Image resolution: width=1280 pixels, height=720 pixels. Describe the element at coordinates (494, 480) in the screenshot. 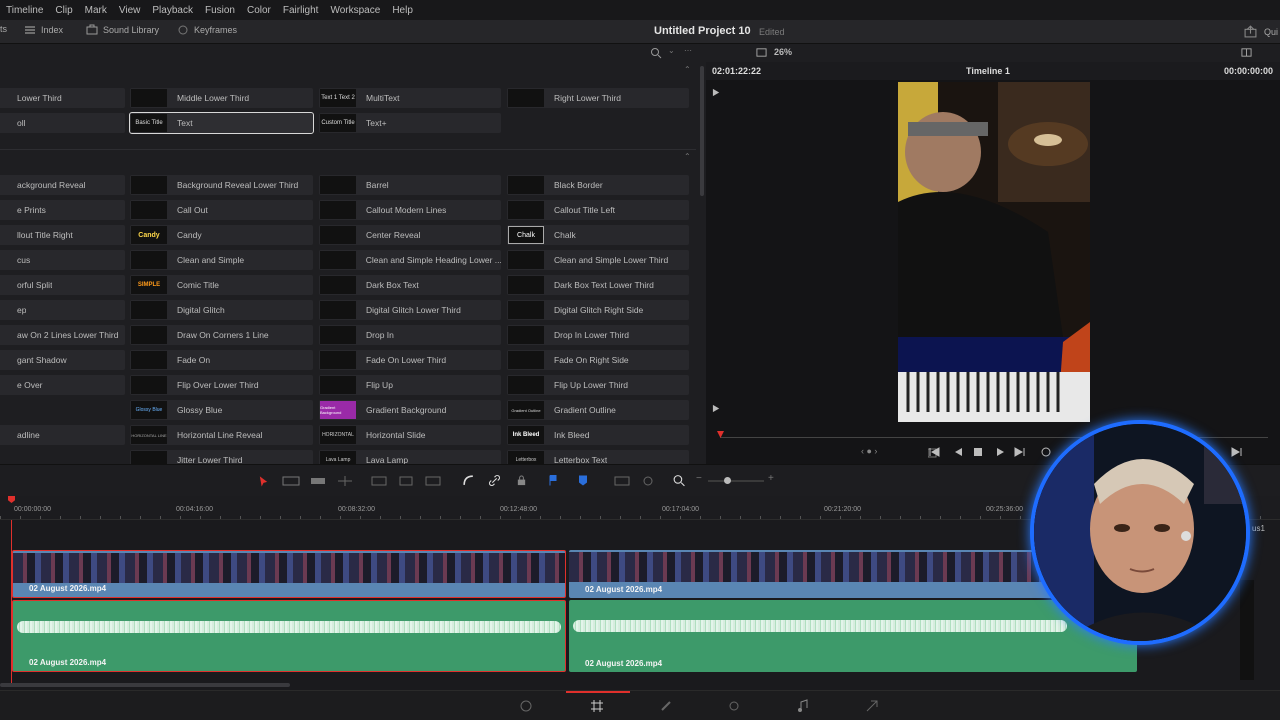

I see `linked-selection-icon` at that location.